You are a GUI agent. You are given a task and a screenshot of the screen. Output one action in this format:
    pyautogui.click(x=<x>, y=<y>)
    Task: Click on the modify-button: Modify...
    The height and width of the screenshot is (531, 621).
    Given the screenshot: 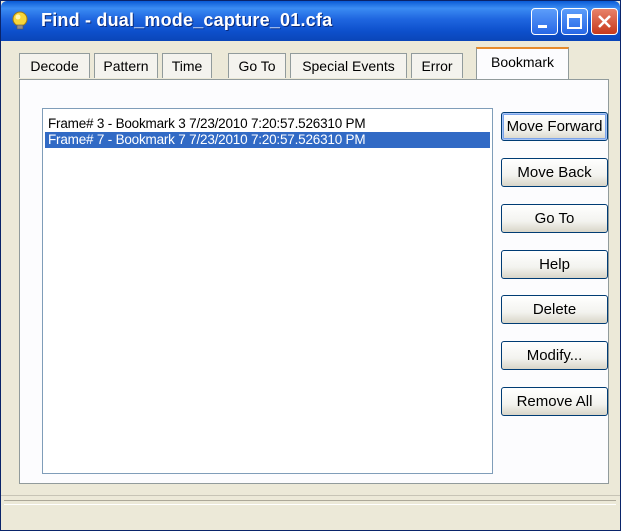 What is the action you would take?
    pyautogui.click(x=554, y=355)
    